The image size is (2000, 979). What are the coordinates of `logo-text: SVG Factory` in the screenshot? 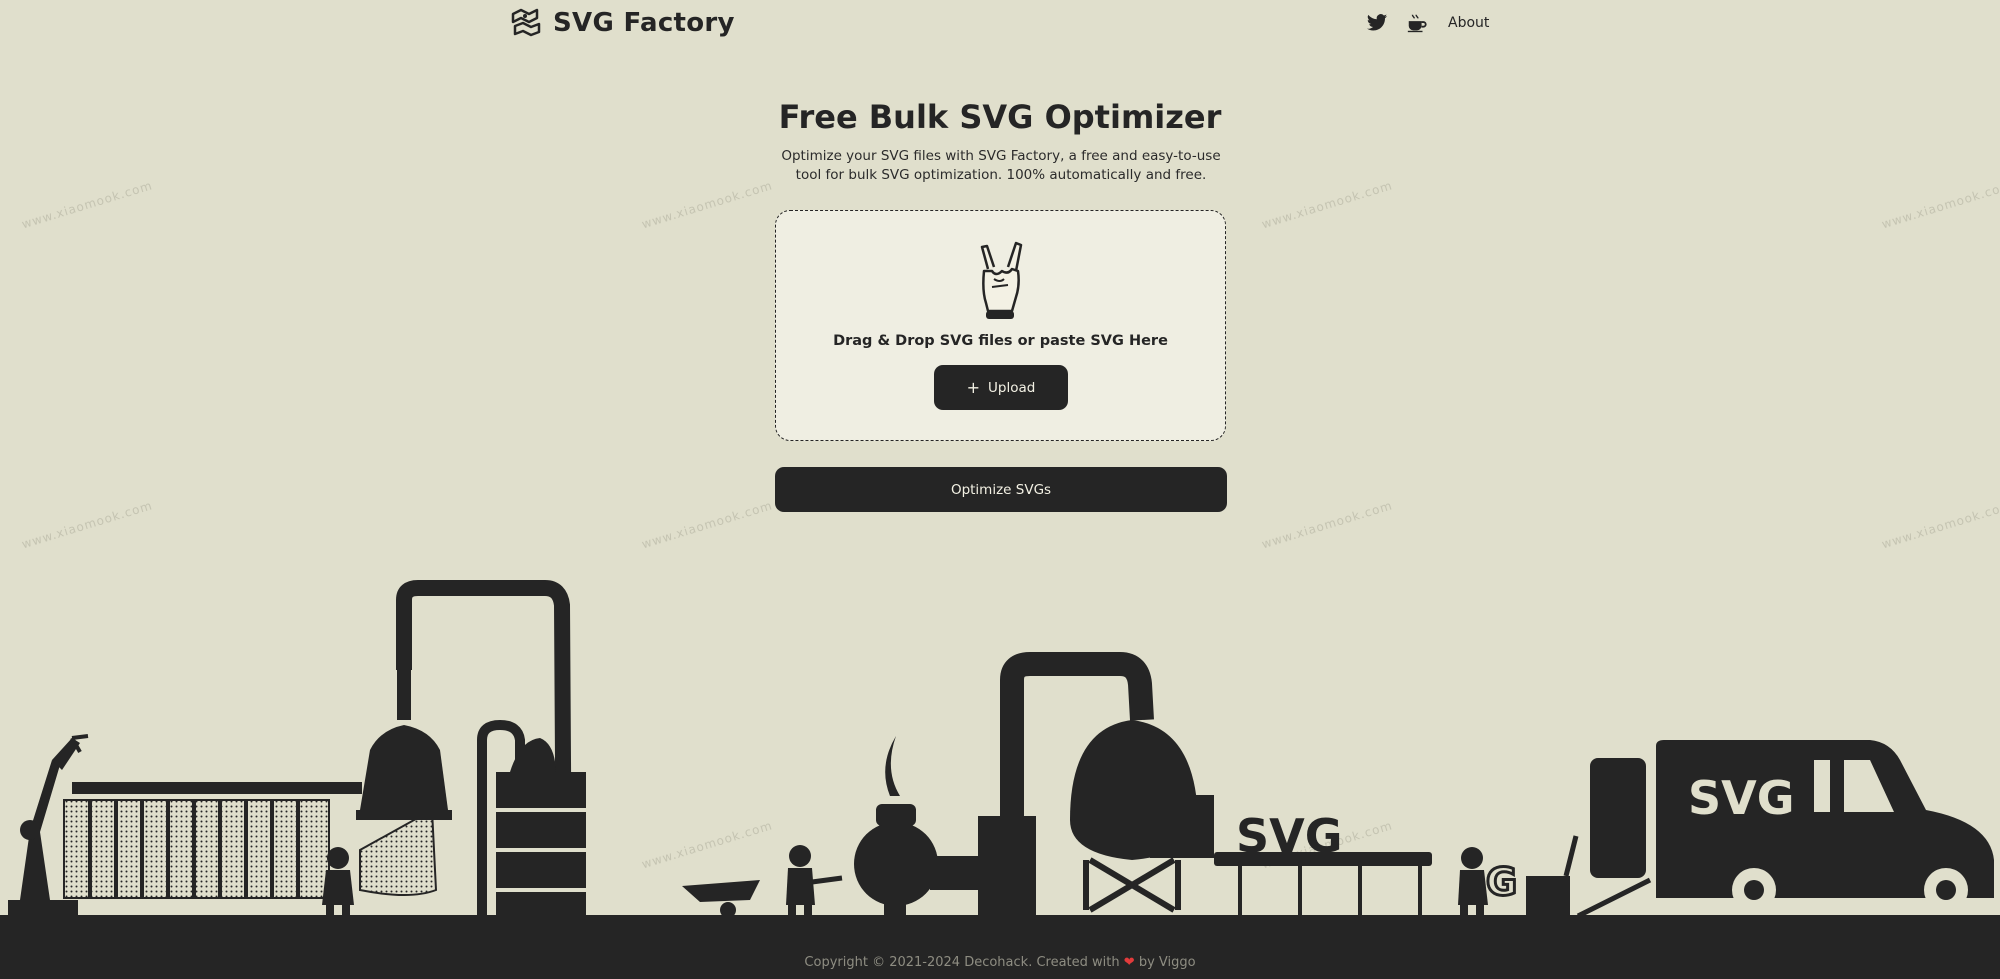 It's located at (644, 23).